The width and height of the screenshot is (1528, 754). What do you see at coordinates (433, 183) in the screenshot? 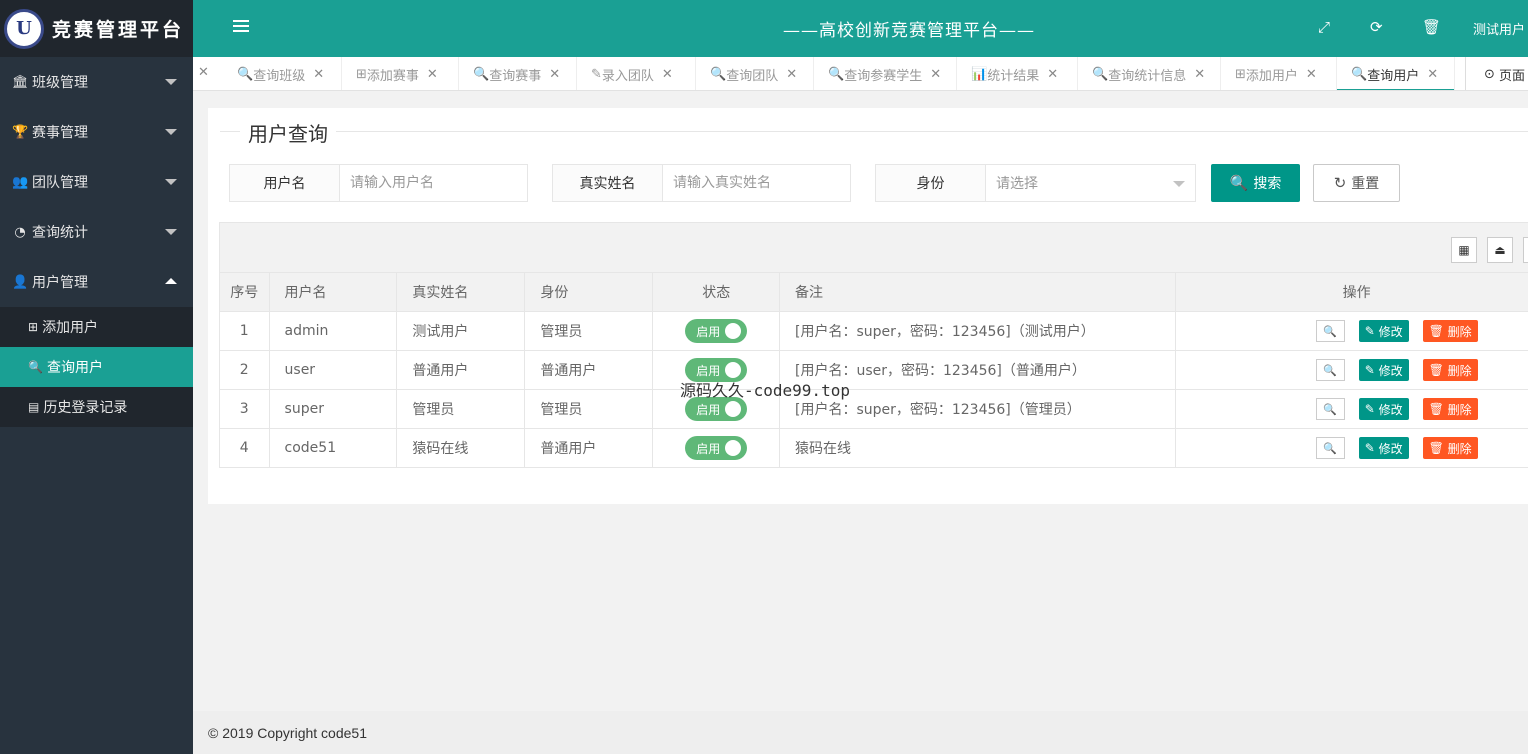
I see `username-input` at bounding box center [433, 183].